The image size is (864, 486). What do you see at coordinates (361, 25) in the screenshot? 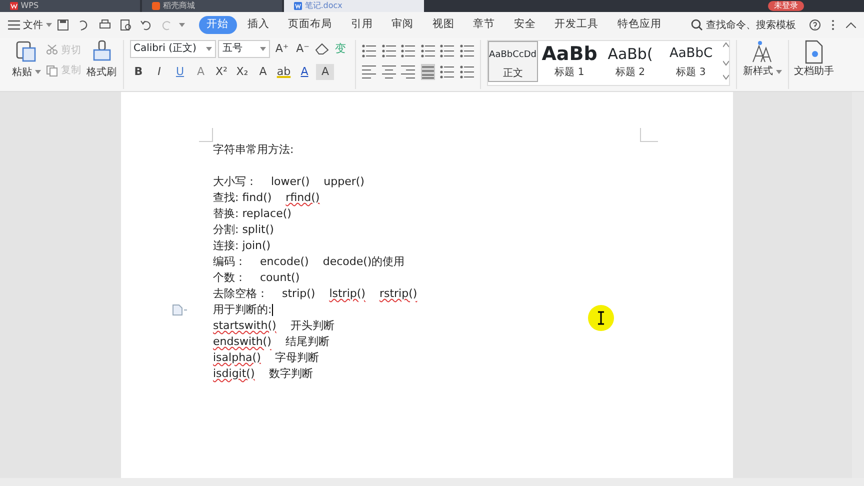
I see `ribbon-tab: 引用` at bounding box center [361, 25].